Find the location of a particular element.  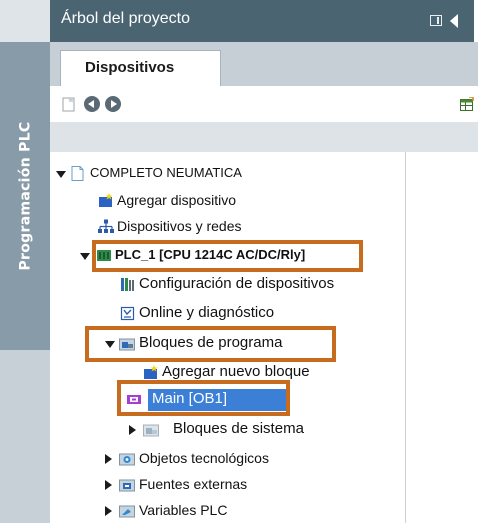

tree-item-main-block: Main [OB1] is located at coordinates (214, 400).